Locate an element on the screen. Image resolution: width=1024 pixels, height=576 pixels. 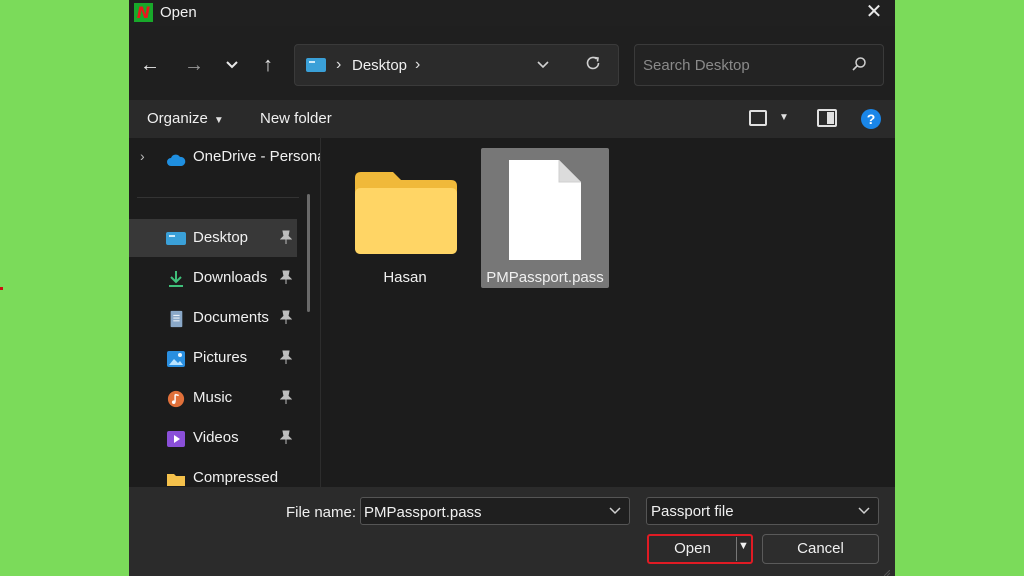
address-bar: › Desktop › is located at coordinates (456, 65).